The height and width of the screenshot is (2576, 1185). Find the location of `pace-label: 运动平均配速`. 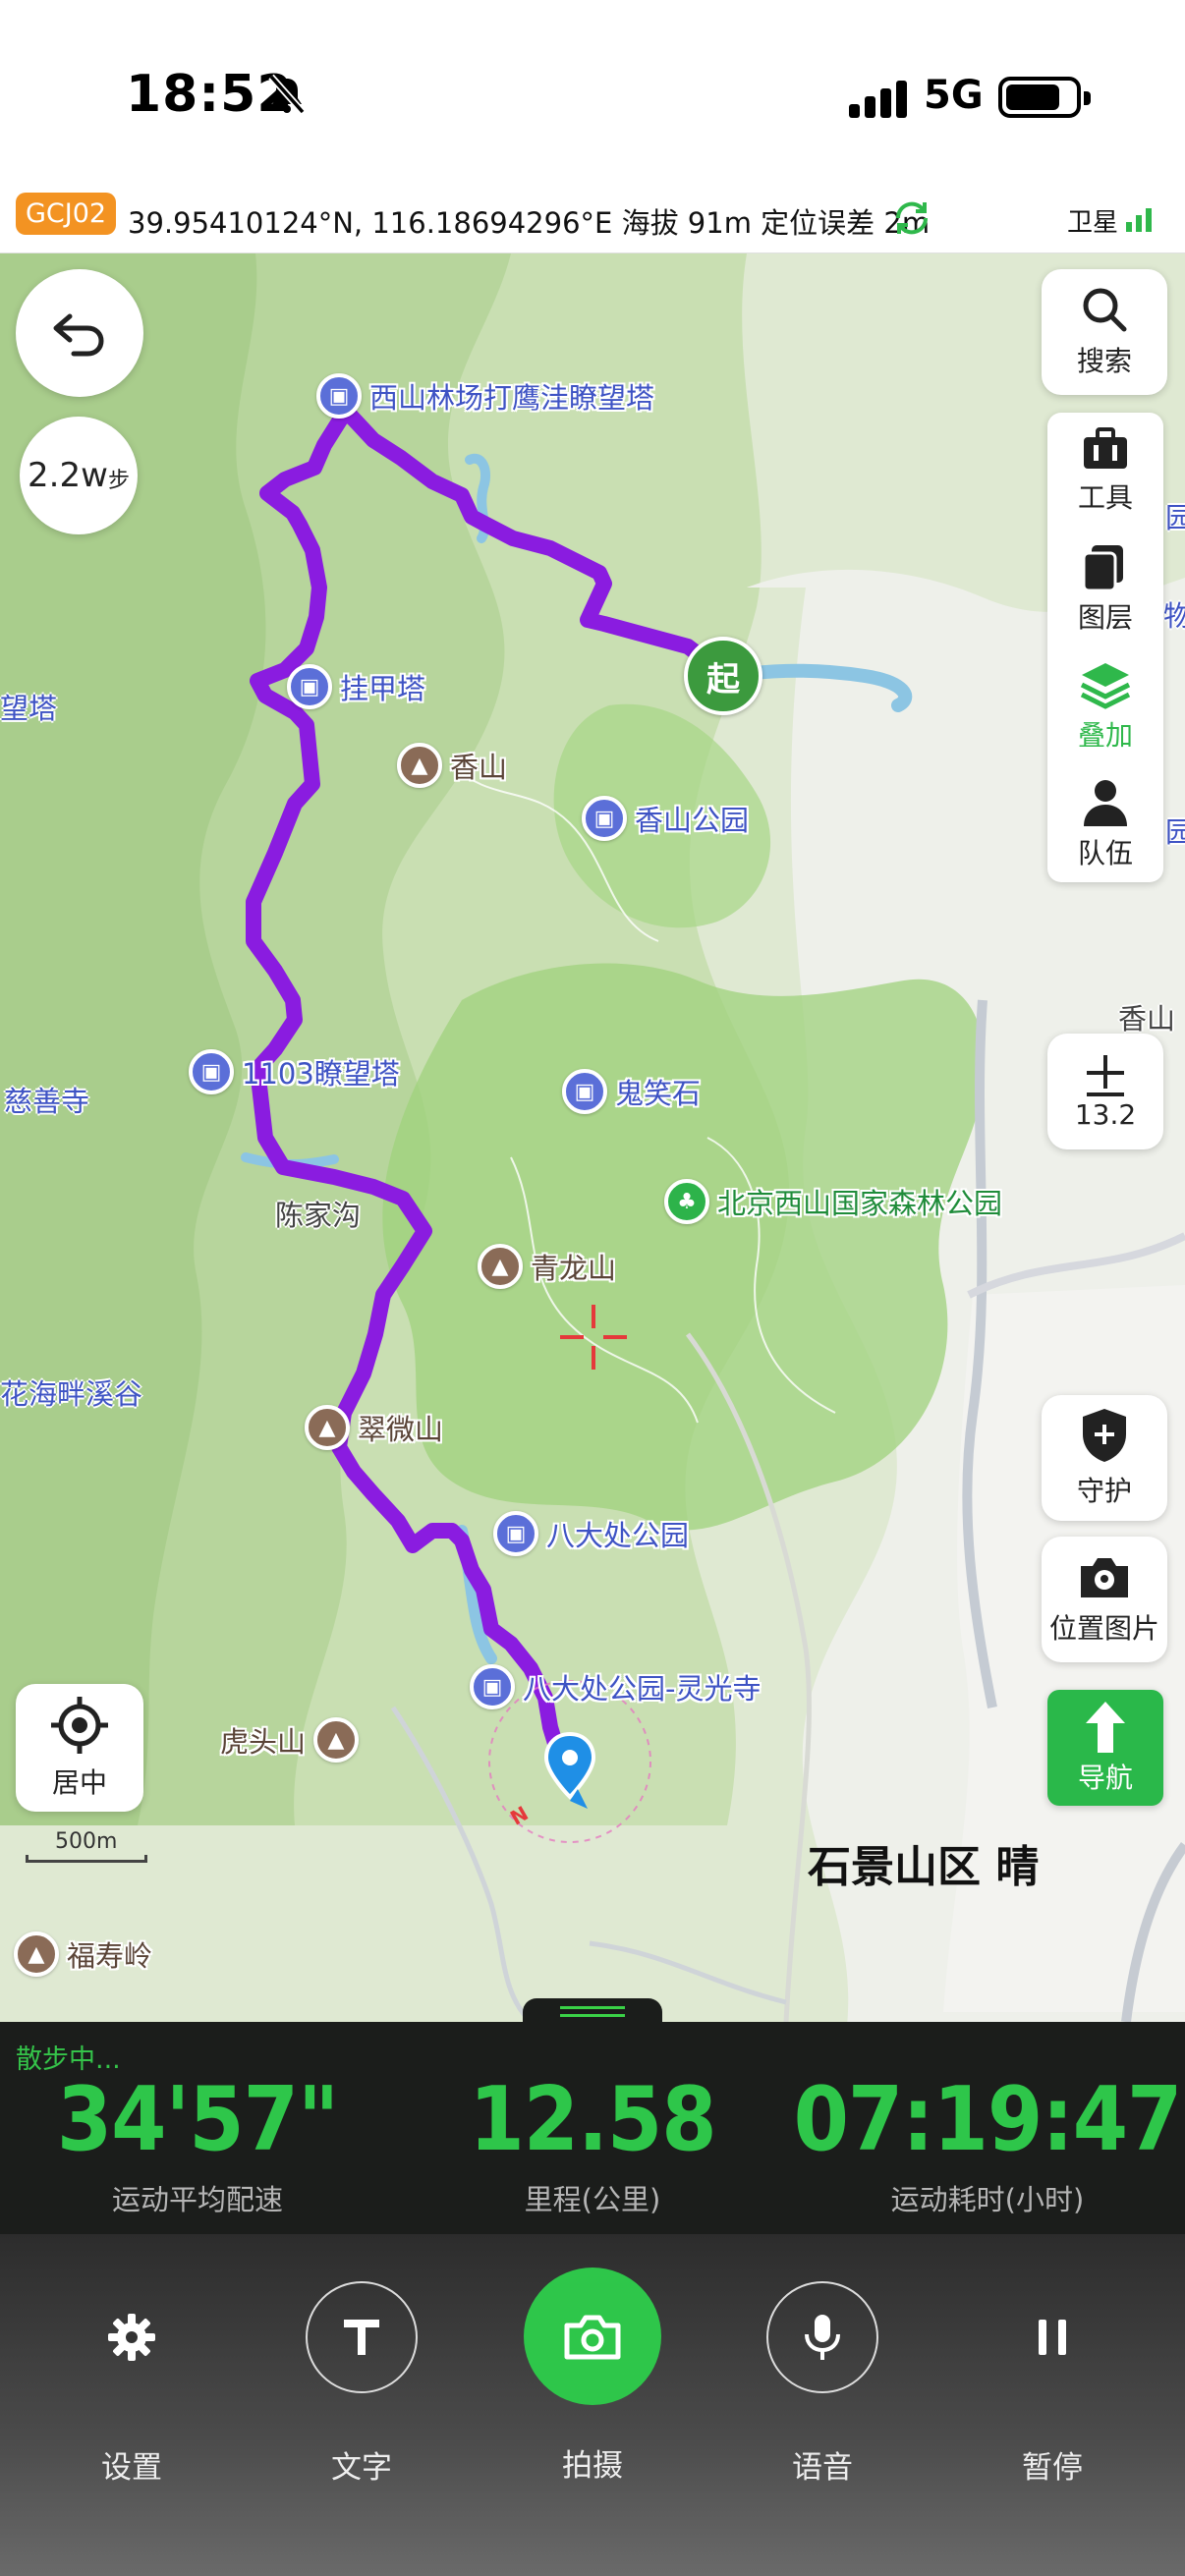

pace-label: 运动平均配速 is located at coordinates (197, 2199).